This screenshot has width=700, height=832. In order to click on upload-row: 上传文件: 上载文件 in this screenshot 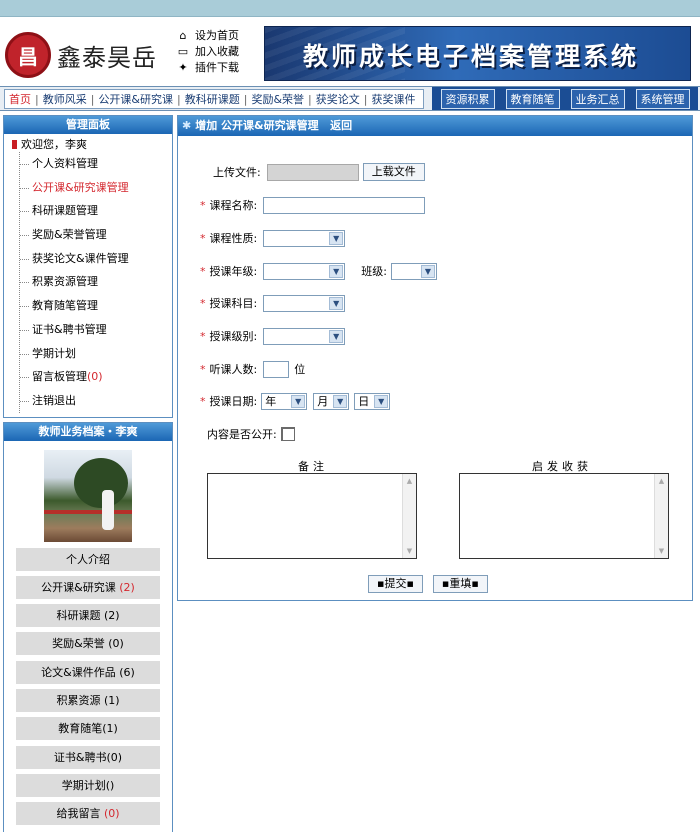, I will do `click(319, 172)`.